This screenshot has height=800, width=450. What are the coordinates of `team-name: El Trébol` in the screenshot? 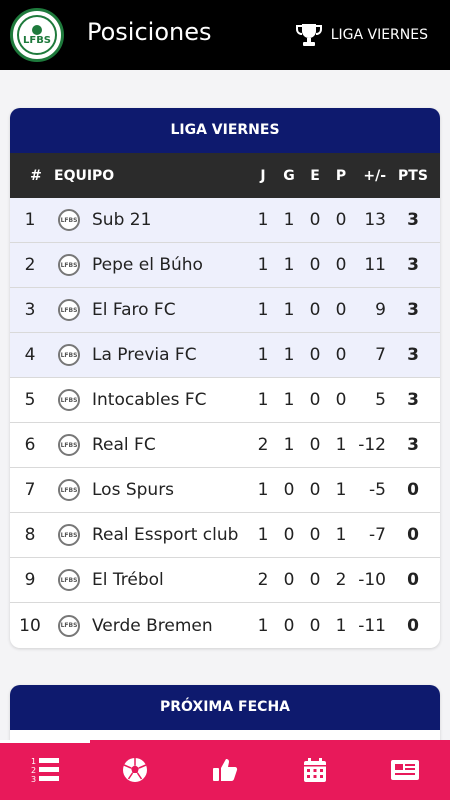 It's located at (128, 580).